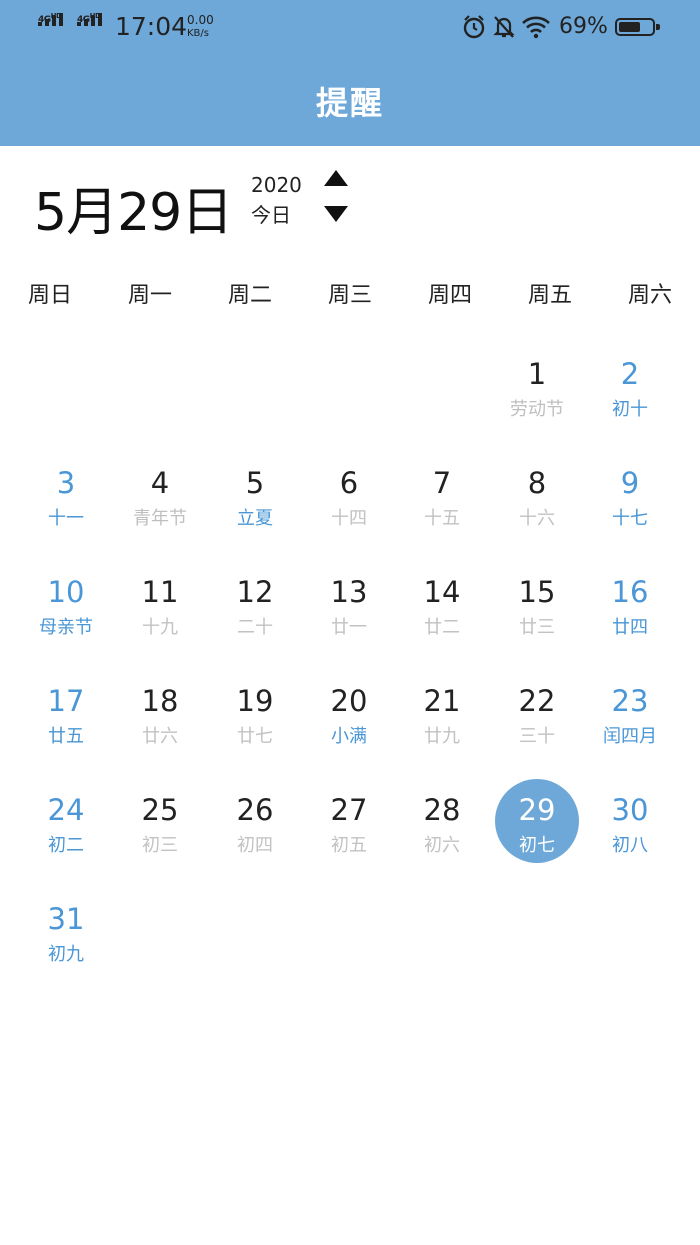 This screenshot has width=700, height=1245. What do you see at coordinates (160, 483) in the screenshot?
I see `day-number: 4` at bounding box center [160, 483].